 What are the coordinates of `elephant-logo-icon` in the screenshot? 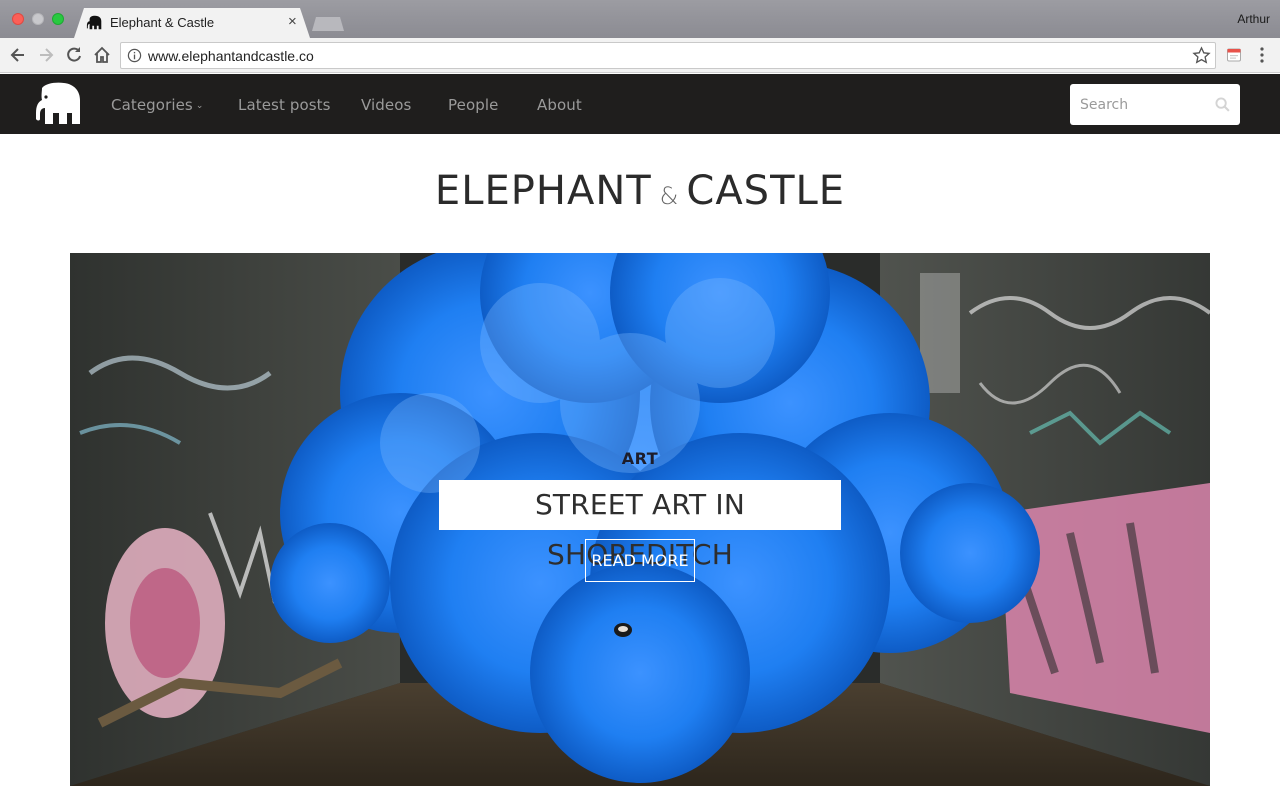 It's located at (55, 104).